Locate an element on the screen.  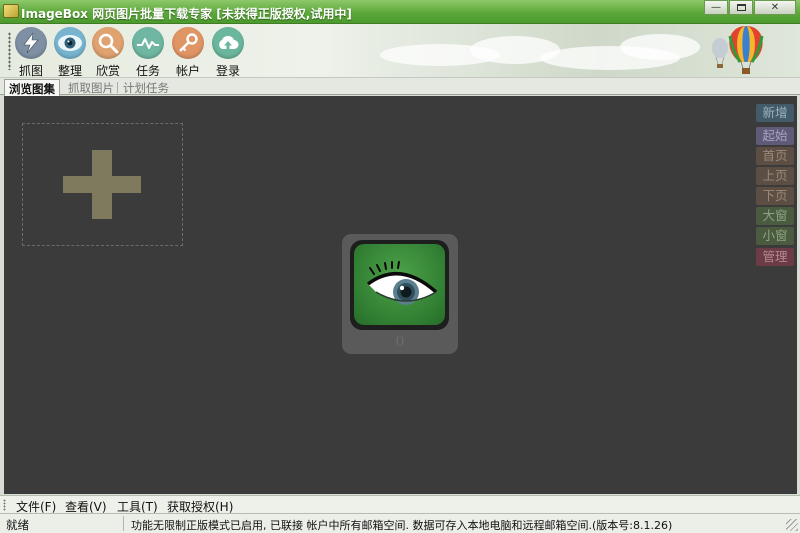
magnifier-icon is located at coordinates (108, 43).